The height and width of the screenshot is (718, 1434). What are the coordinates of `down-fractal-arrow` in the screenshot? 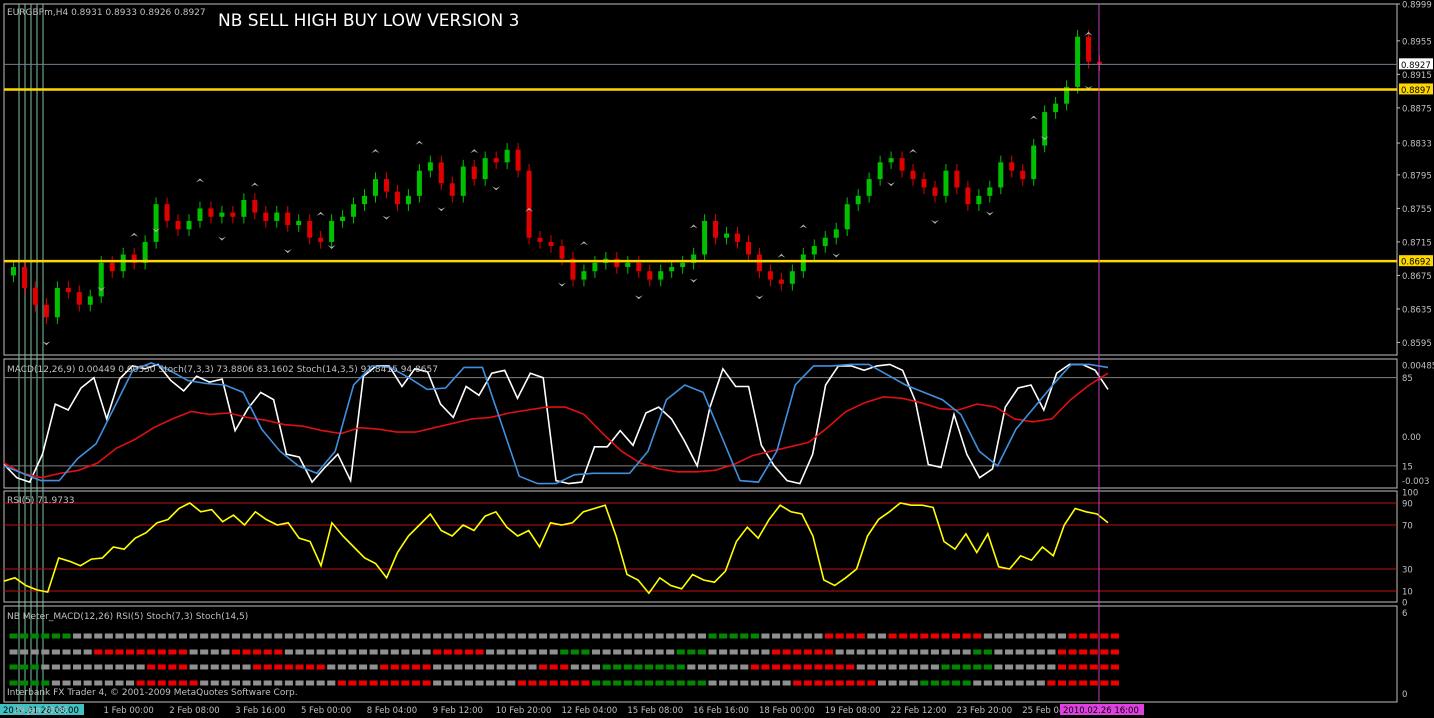 It's located at (759, 297).